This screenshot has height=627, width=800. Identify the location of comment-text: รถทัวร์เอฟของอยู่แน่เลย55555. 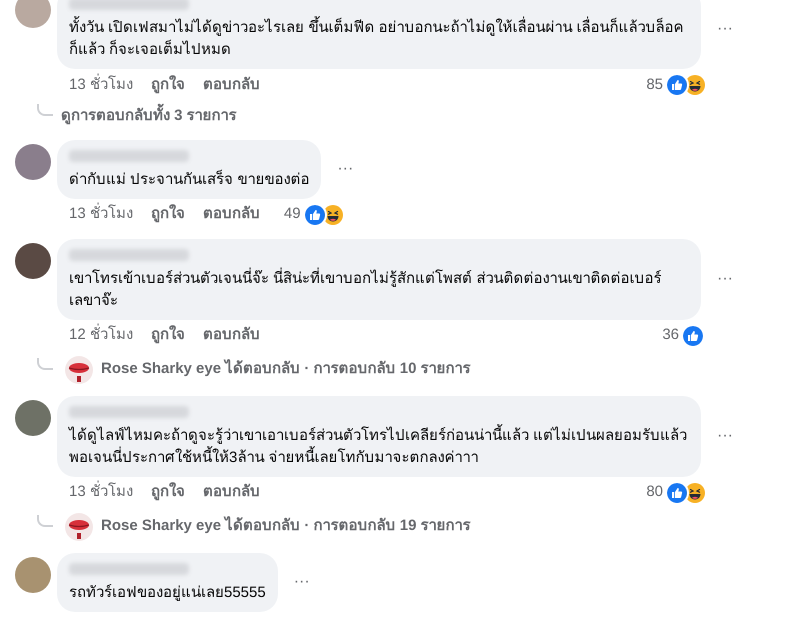
(167, 592).